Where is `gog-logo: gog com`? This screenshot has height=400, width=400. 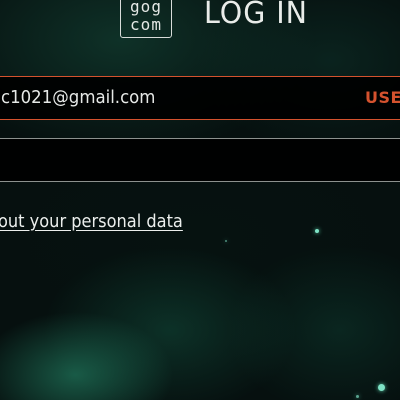
gog-logo: gog com is located at coordinates (146, 19).